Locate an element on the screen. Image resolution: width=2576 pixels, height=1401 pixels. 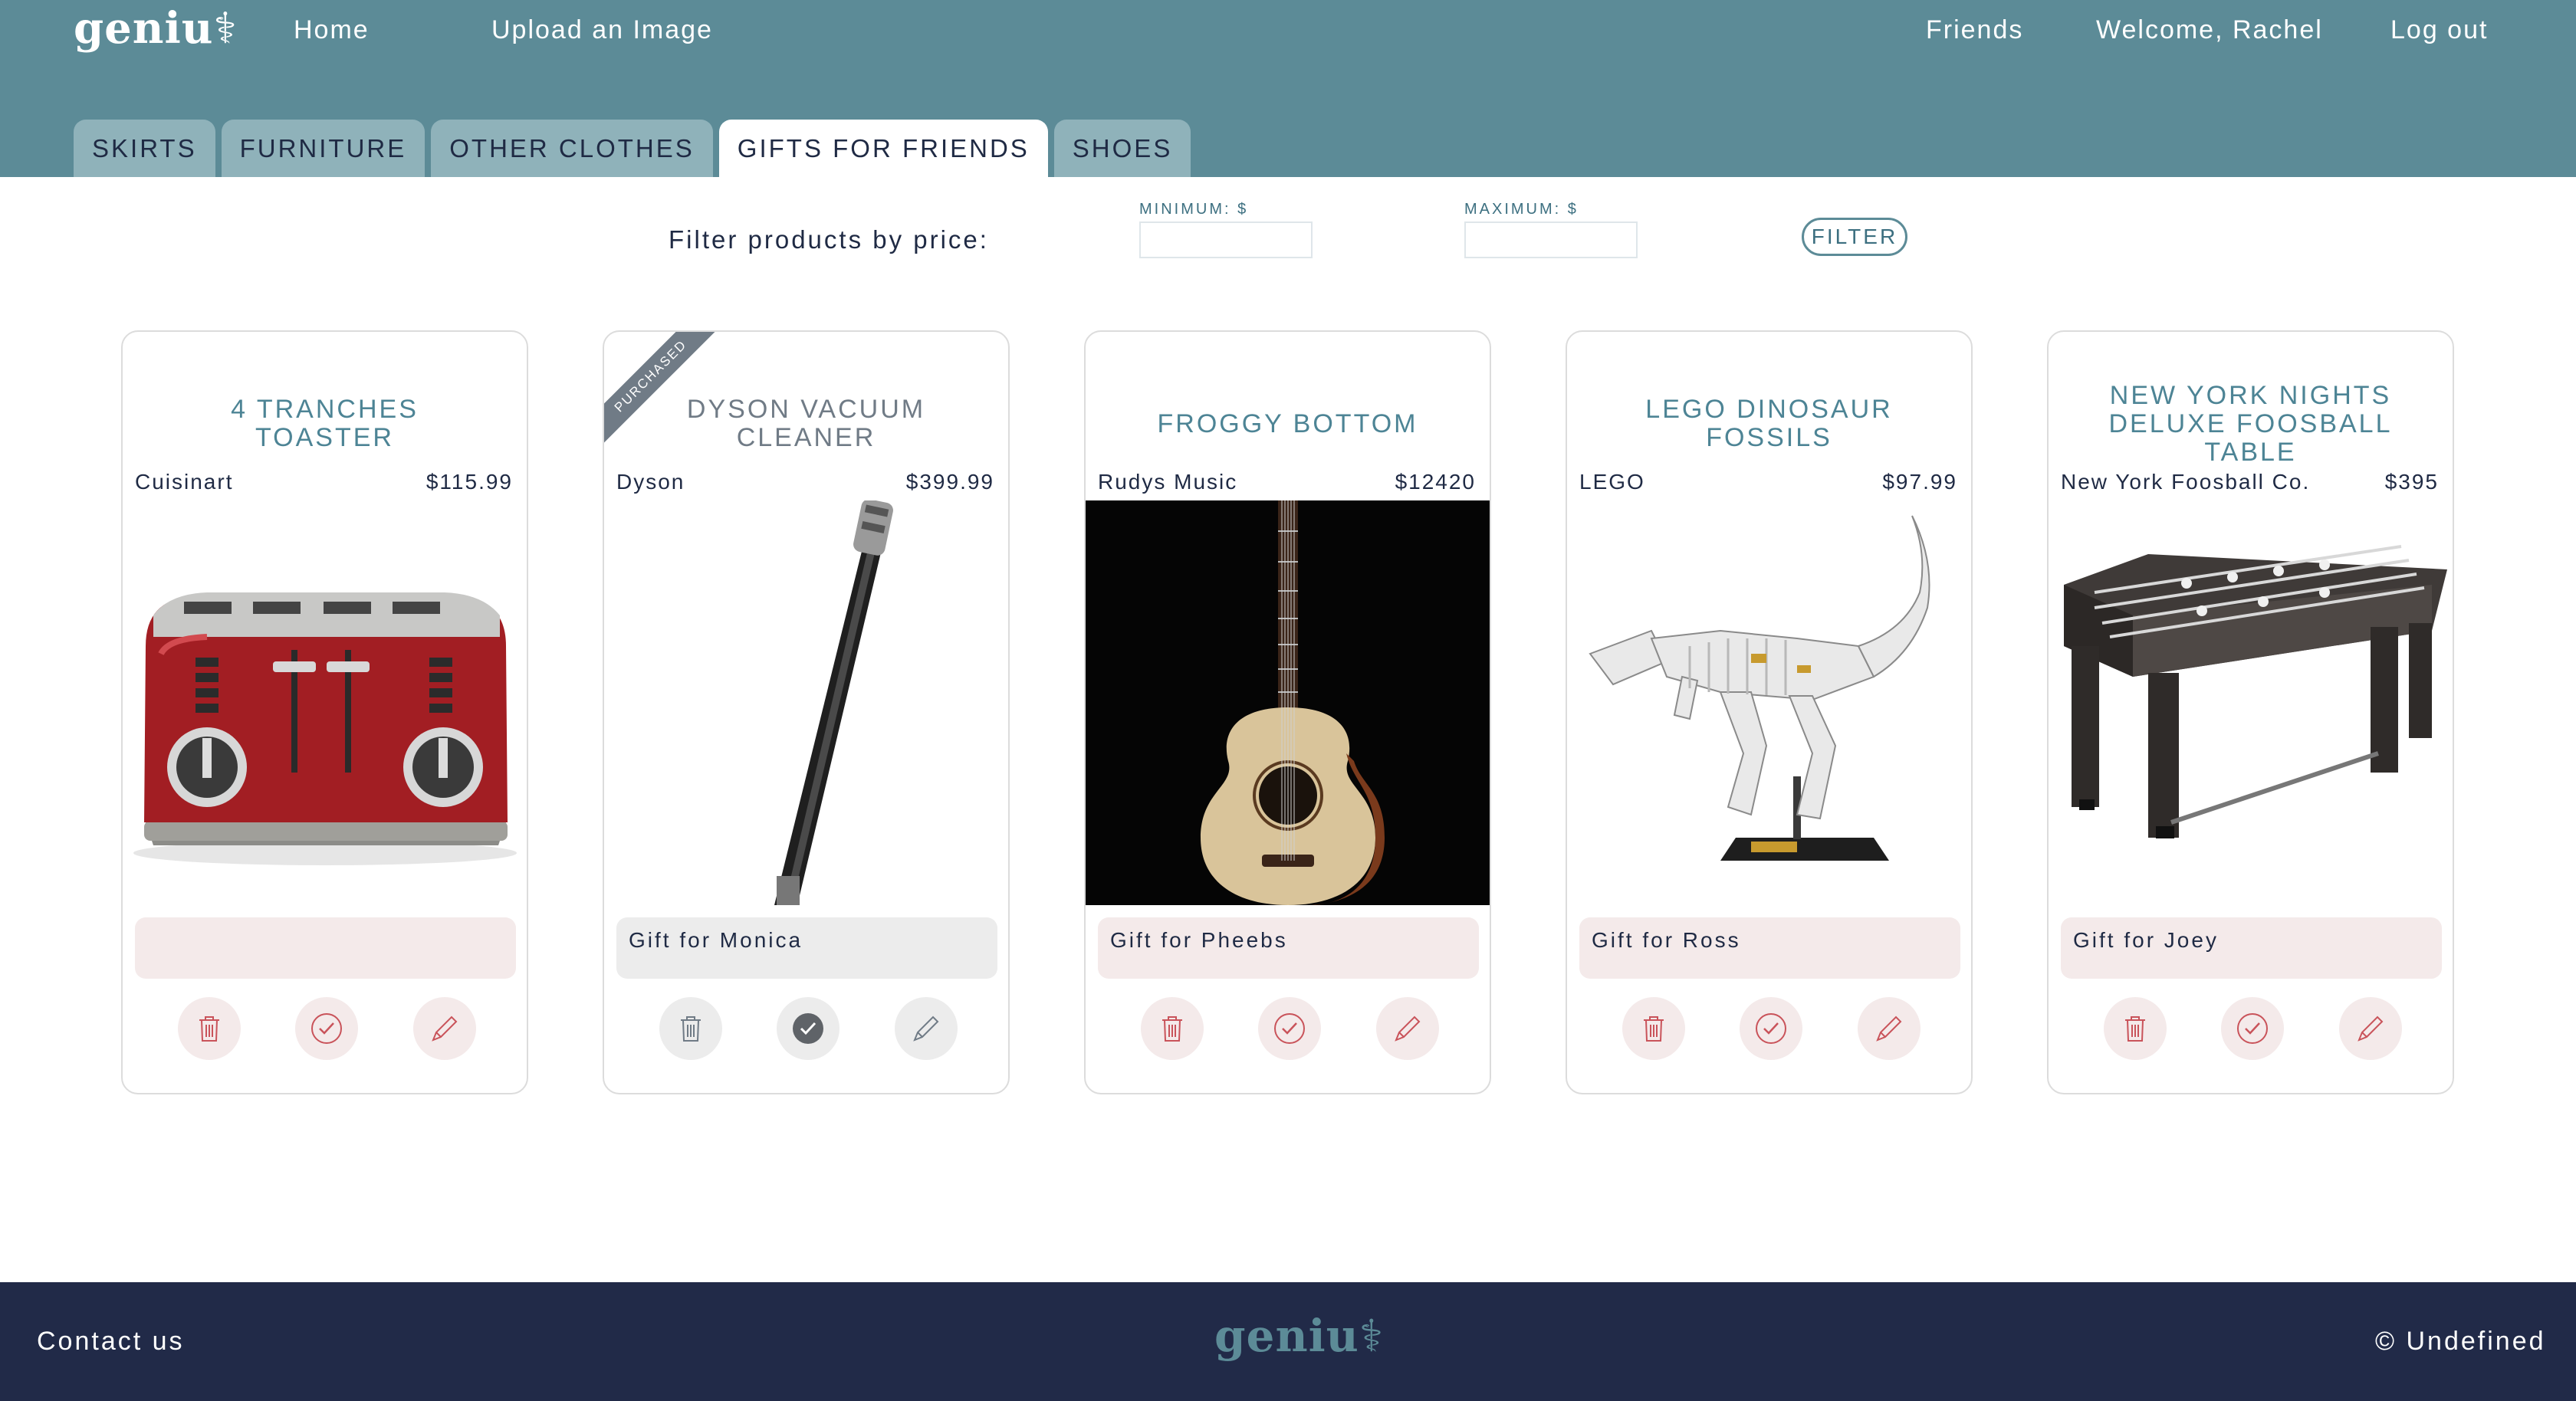
product-price: $395 is located at coordinates (2411, 482).